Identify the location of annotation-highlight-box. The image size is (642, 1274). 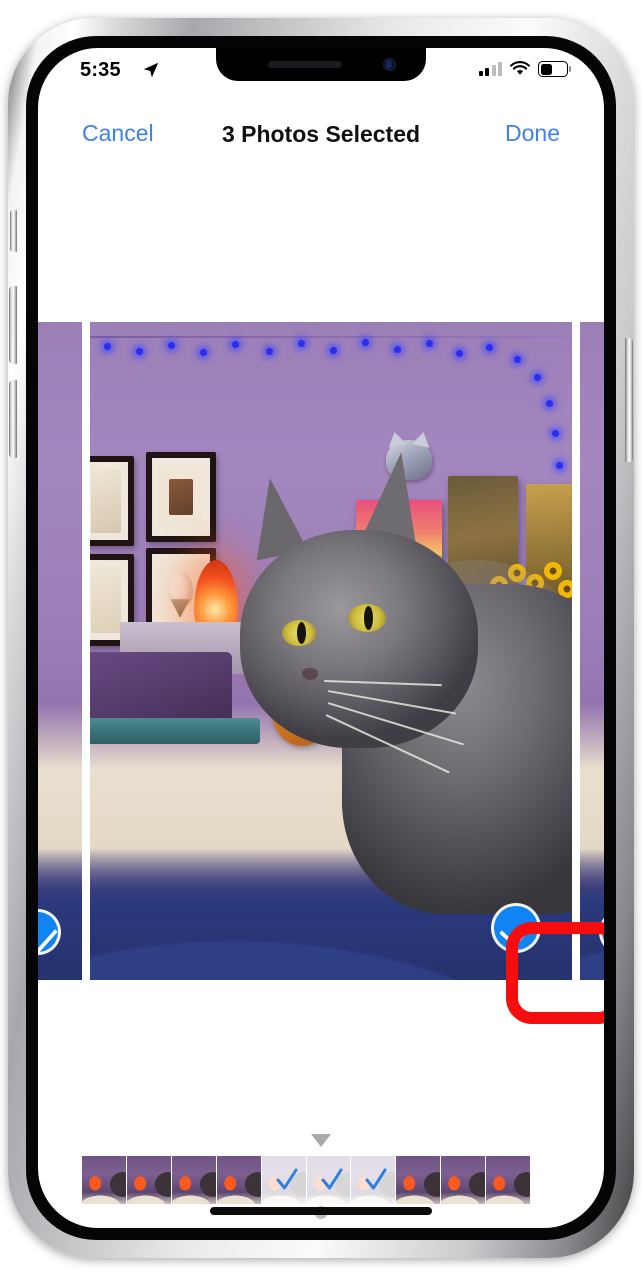
(555, 973).